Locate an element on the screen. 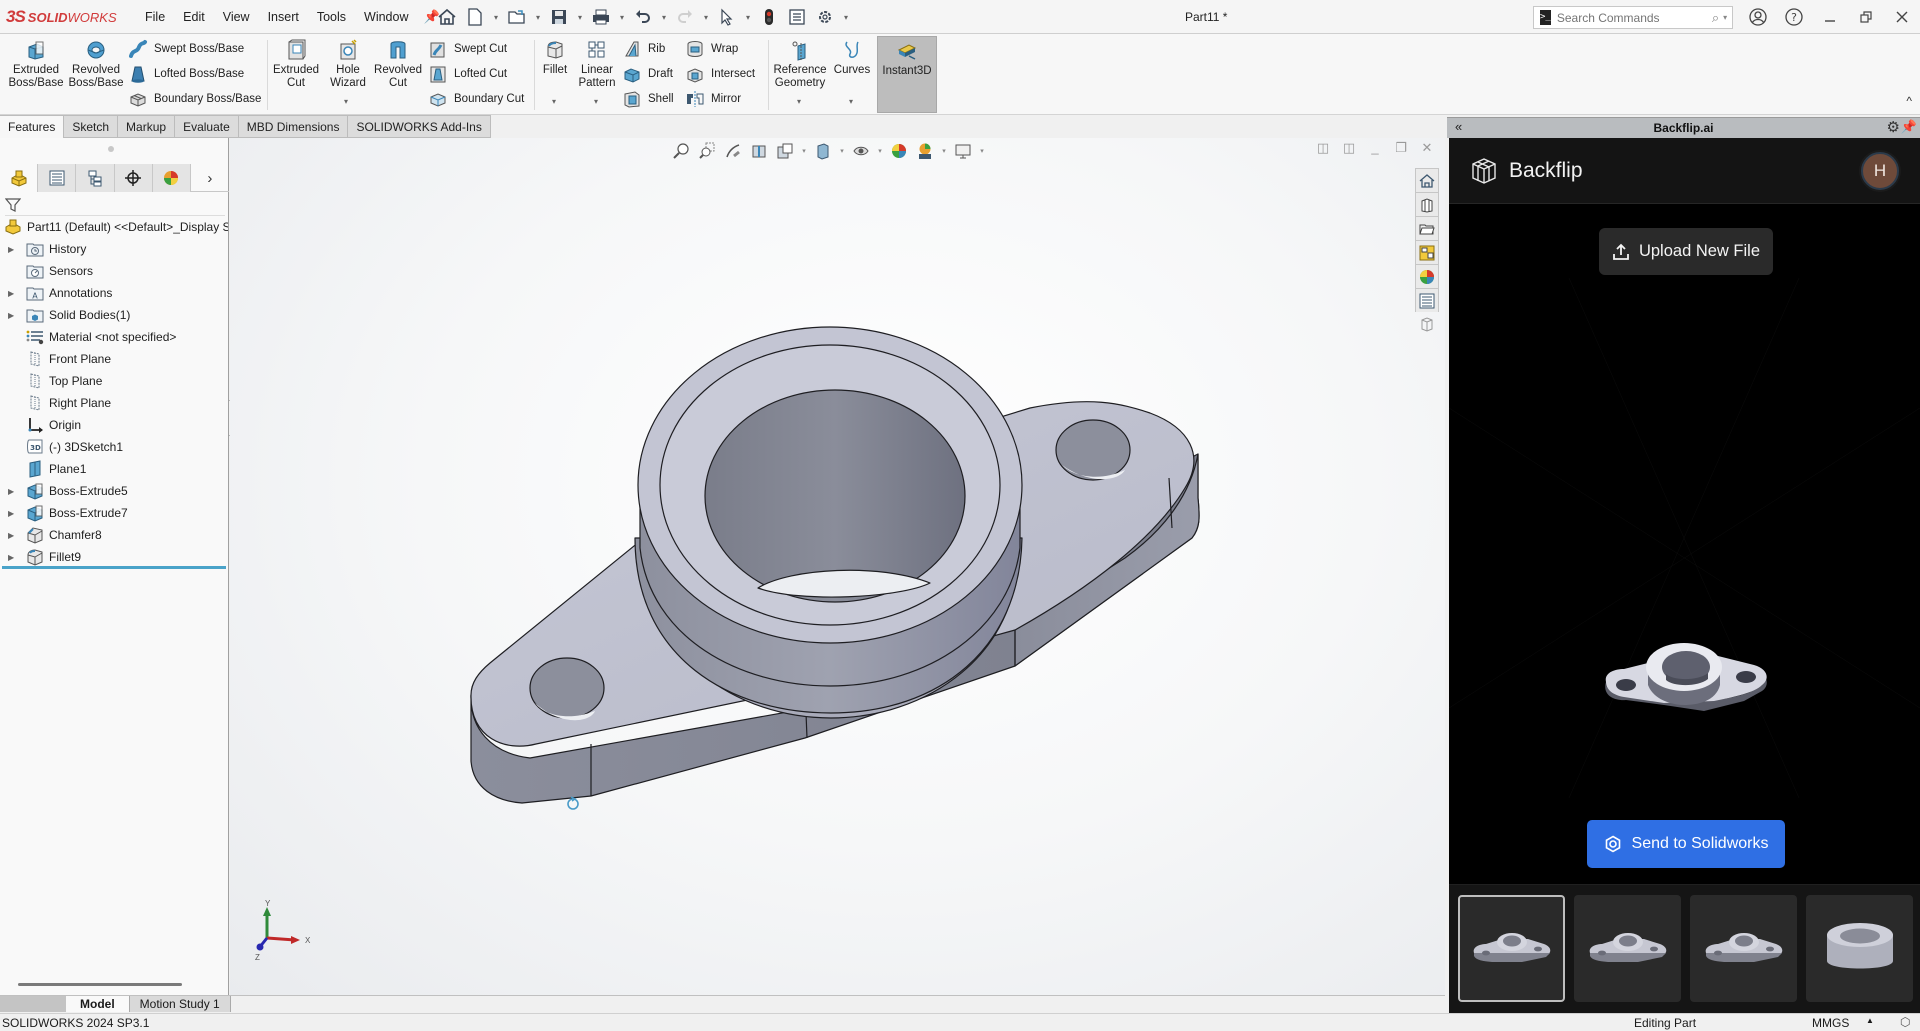  rollback-bar is located at coordinates (114, 567).